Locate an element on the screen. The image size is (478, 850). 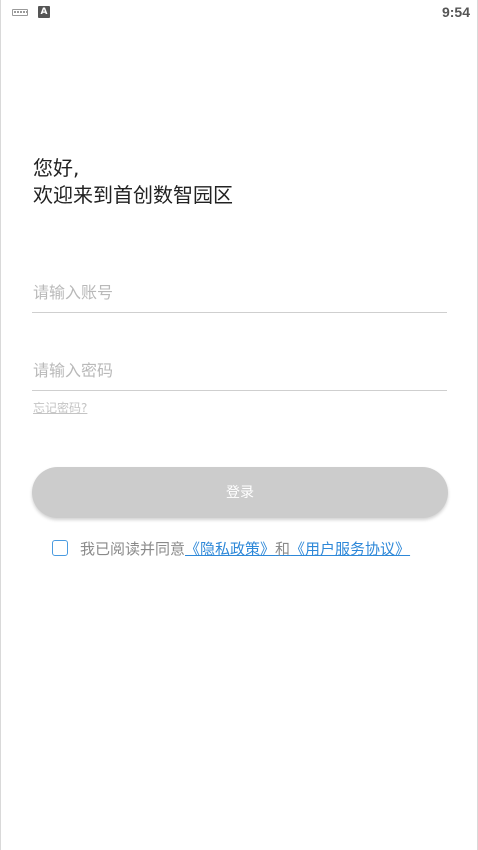
status-bar: A 9:54 is located at coordinates (239, 13).